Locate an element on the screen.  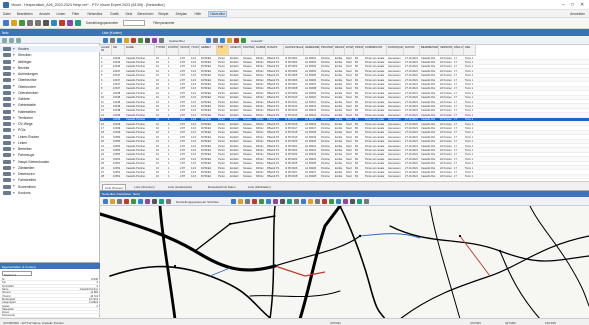
sign-in-link: Anmelden is located at coordinates (577, 14).